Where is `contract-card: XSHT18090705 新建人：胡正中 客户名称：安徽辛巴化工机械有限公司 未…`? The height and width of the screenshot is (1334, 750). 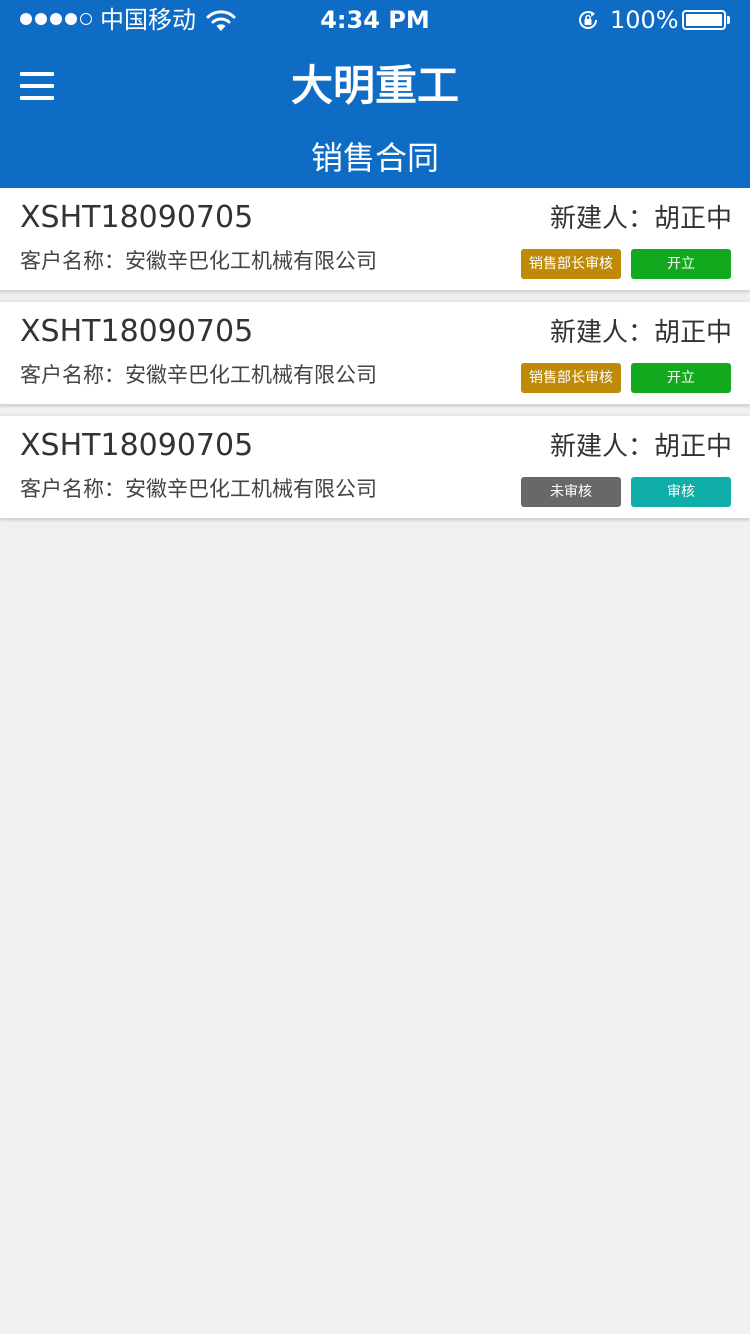
contract-card: XSHT18090705 新建人：胡正中 客户名称：安徽辛巴化工机械有限公司 未… is located at coordinates (375, 467).